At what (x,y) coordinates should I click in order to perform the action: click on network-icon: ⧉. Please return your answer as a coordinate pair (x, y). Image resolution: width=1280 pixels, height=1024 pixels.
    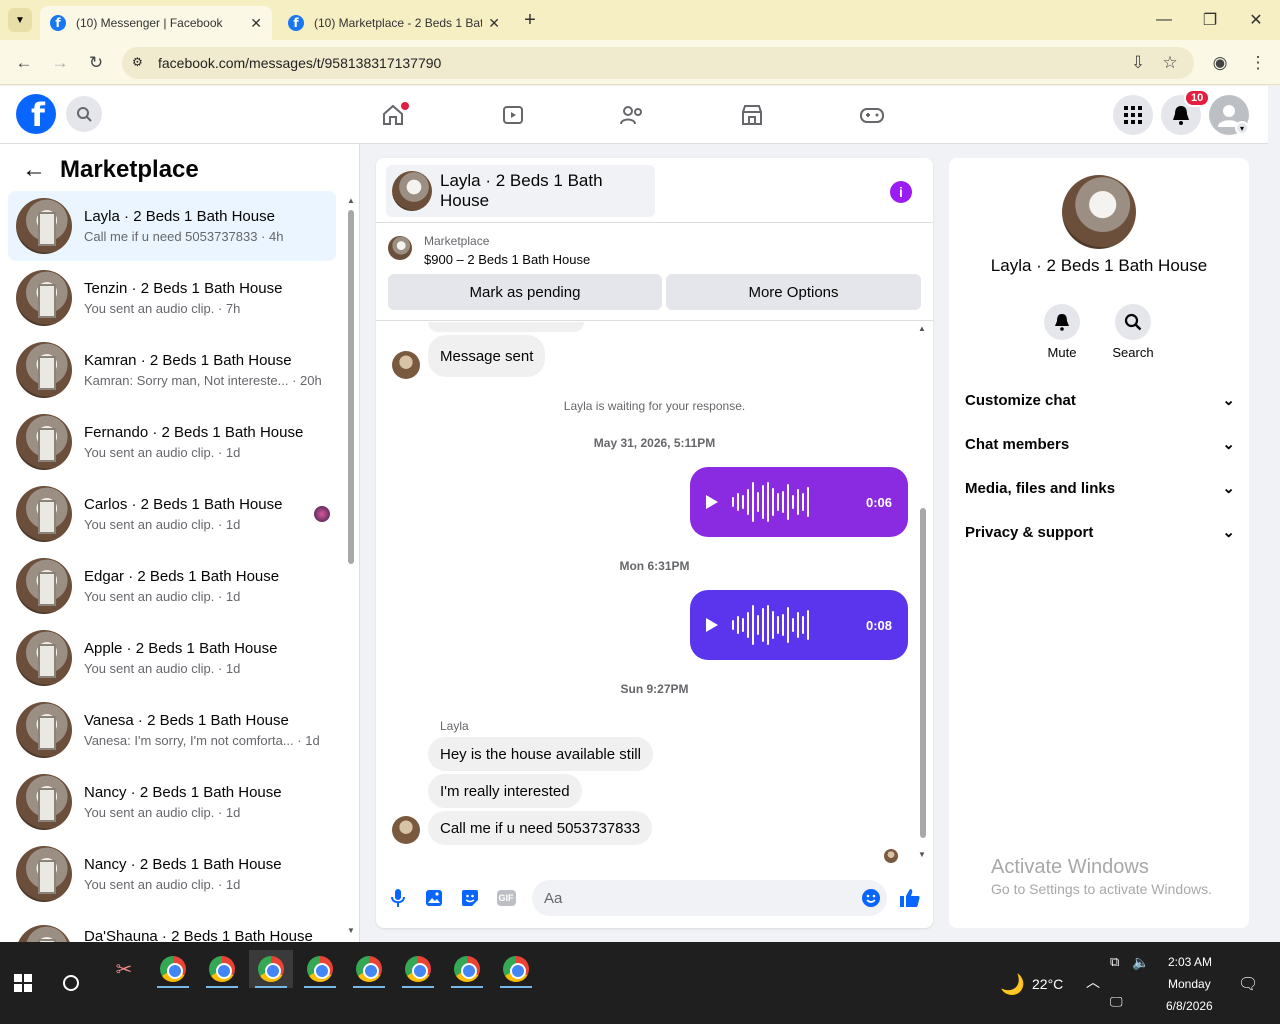
    Looking at the image, I should click on (1114, 962).